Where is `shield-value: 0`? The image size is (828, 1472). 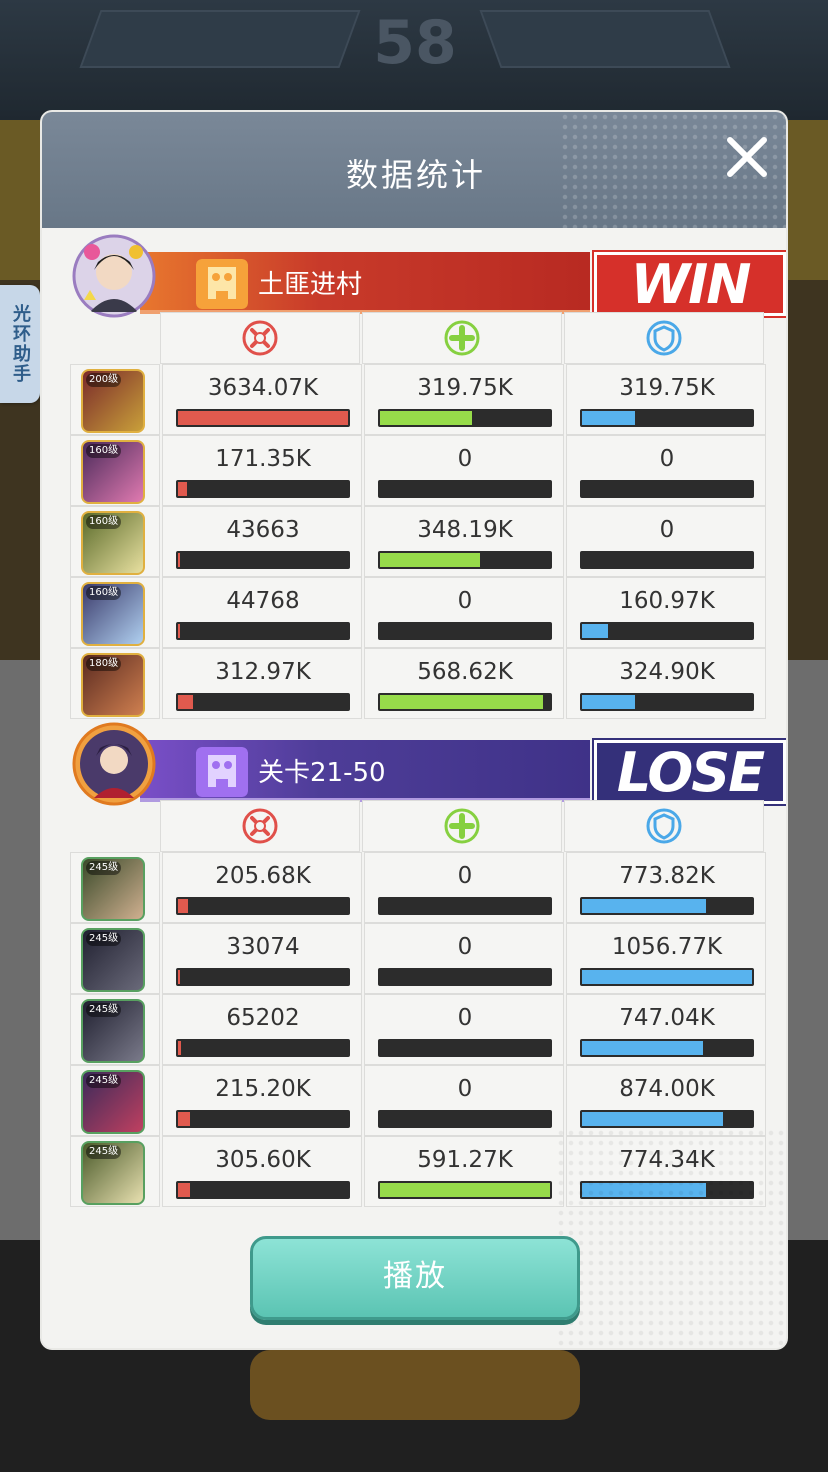
shield-value: 0 is located at coordinates (667, 459).